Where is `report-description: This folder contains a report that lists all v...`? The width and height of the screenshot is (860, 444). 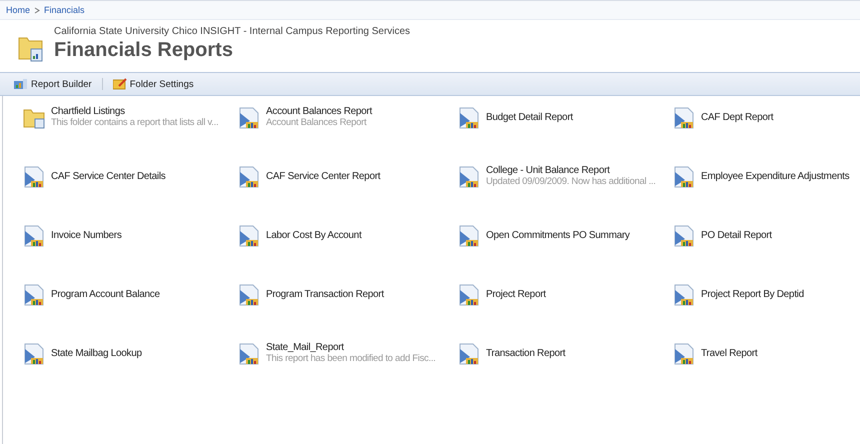
report-description: This folder contains a report that lists all v... is located at coordinates (134, 122).